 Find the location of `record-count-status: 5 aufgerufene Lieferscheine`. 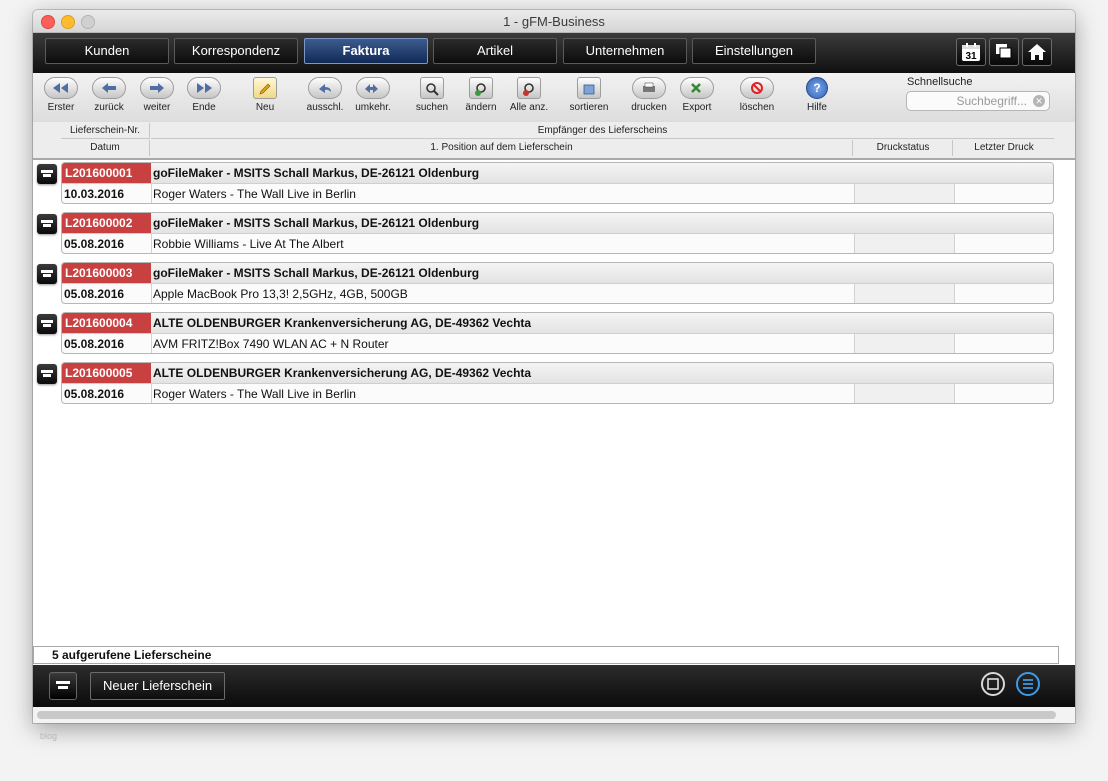

record-count-status: 5 aufgerufene Lieferscheine is located at coordinates (546, 655).